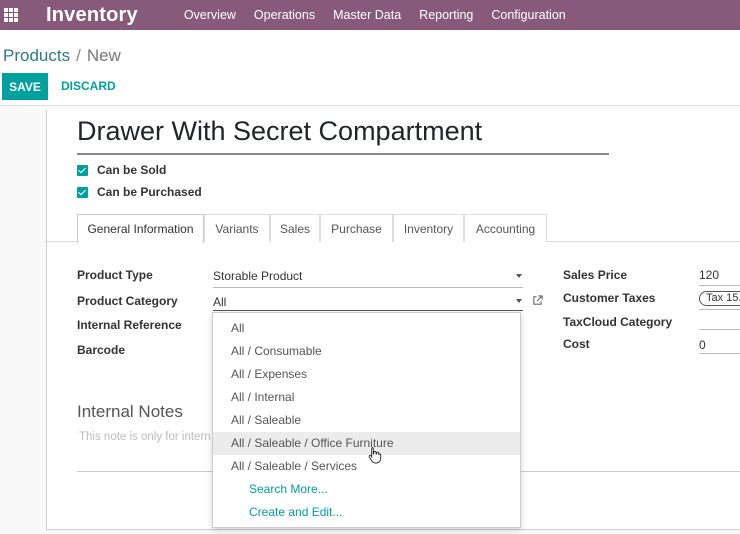 Image resolution: width=740 pixels, height=534 pixels. I want to click on customer-taxes-underline, so click(719, 309).